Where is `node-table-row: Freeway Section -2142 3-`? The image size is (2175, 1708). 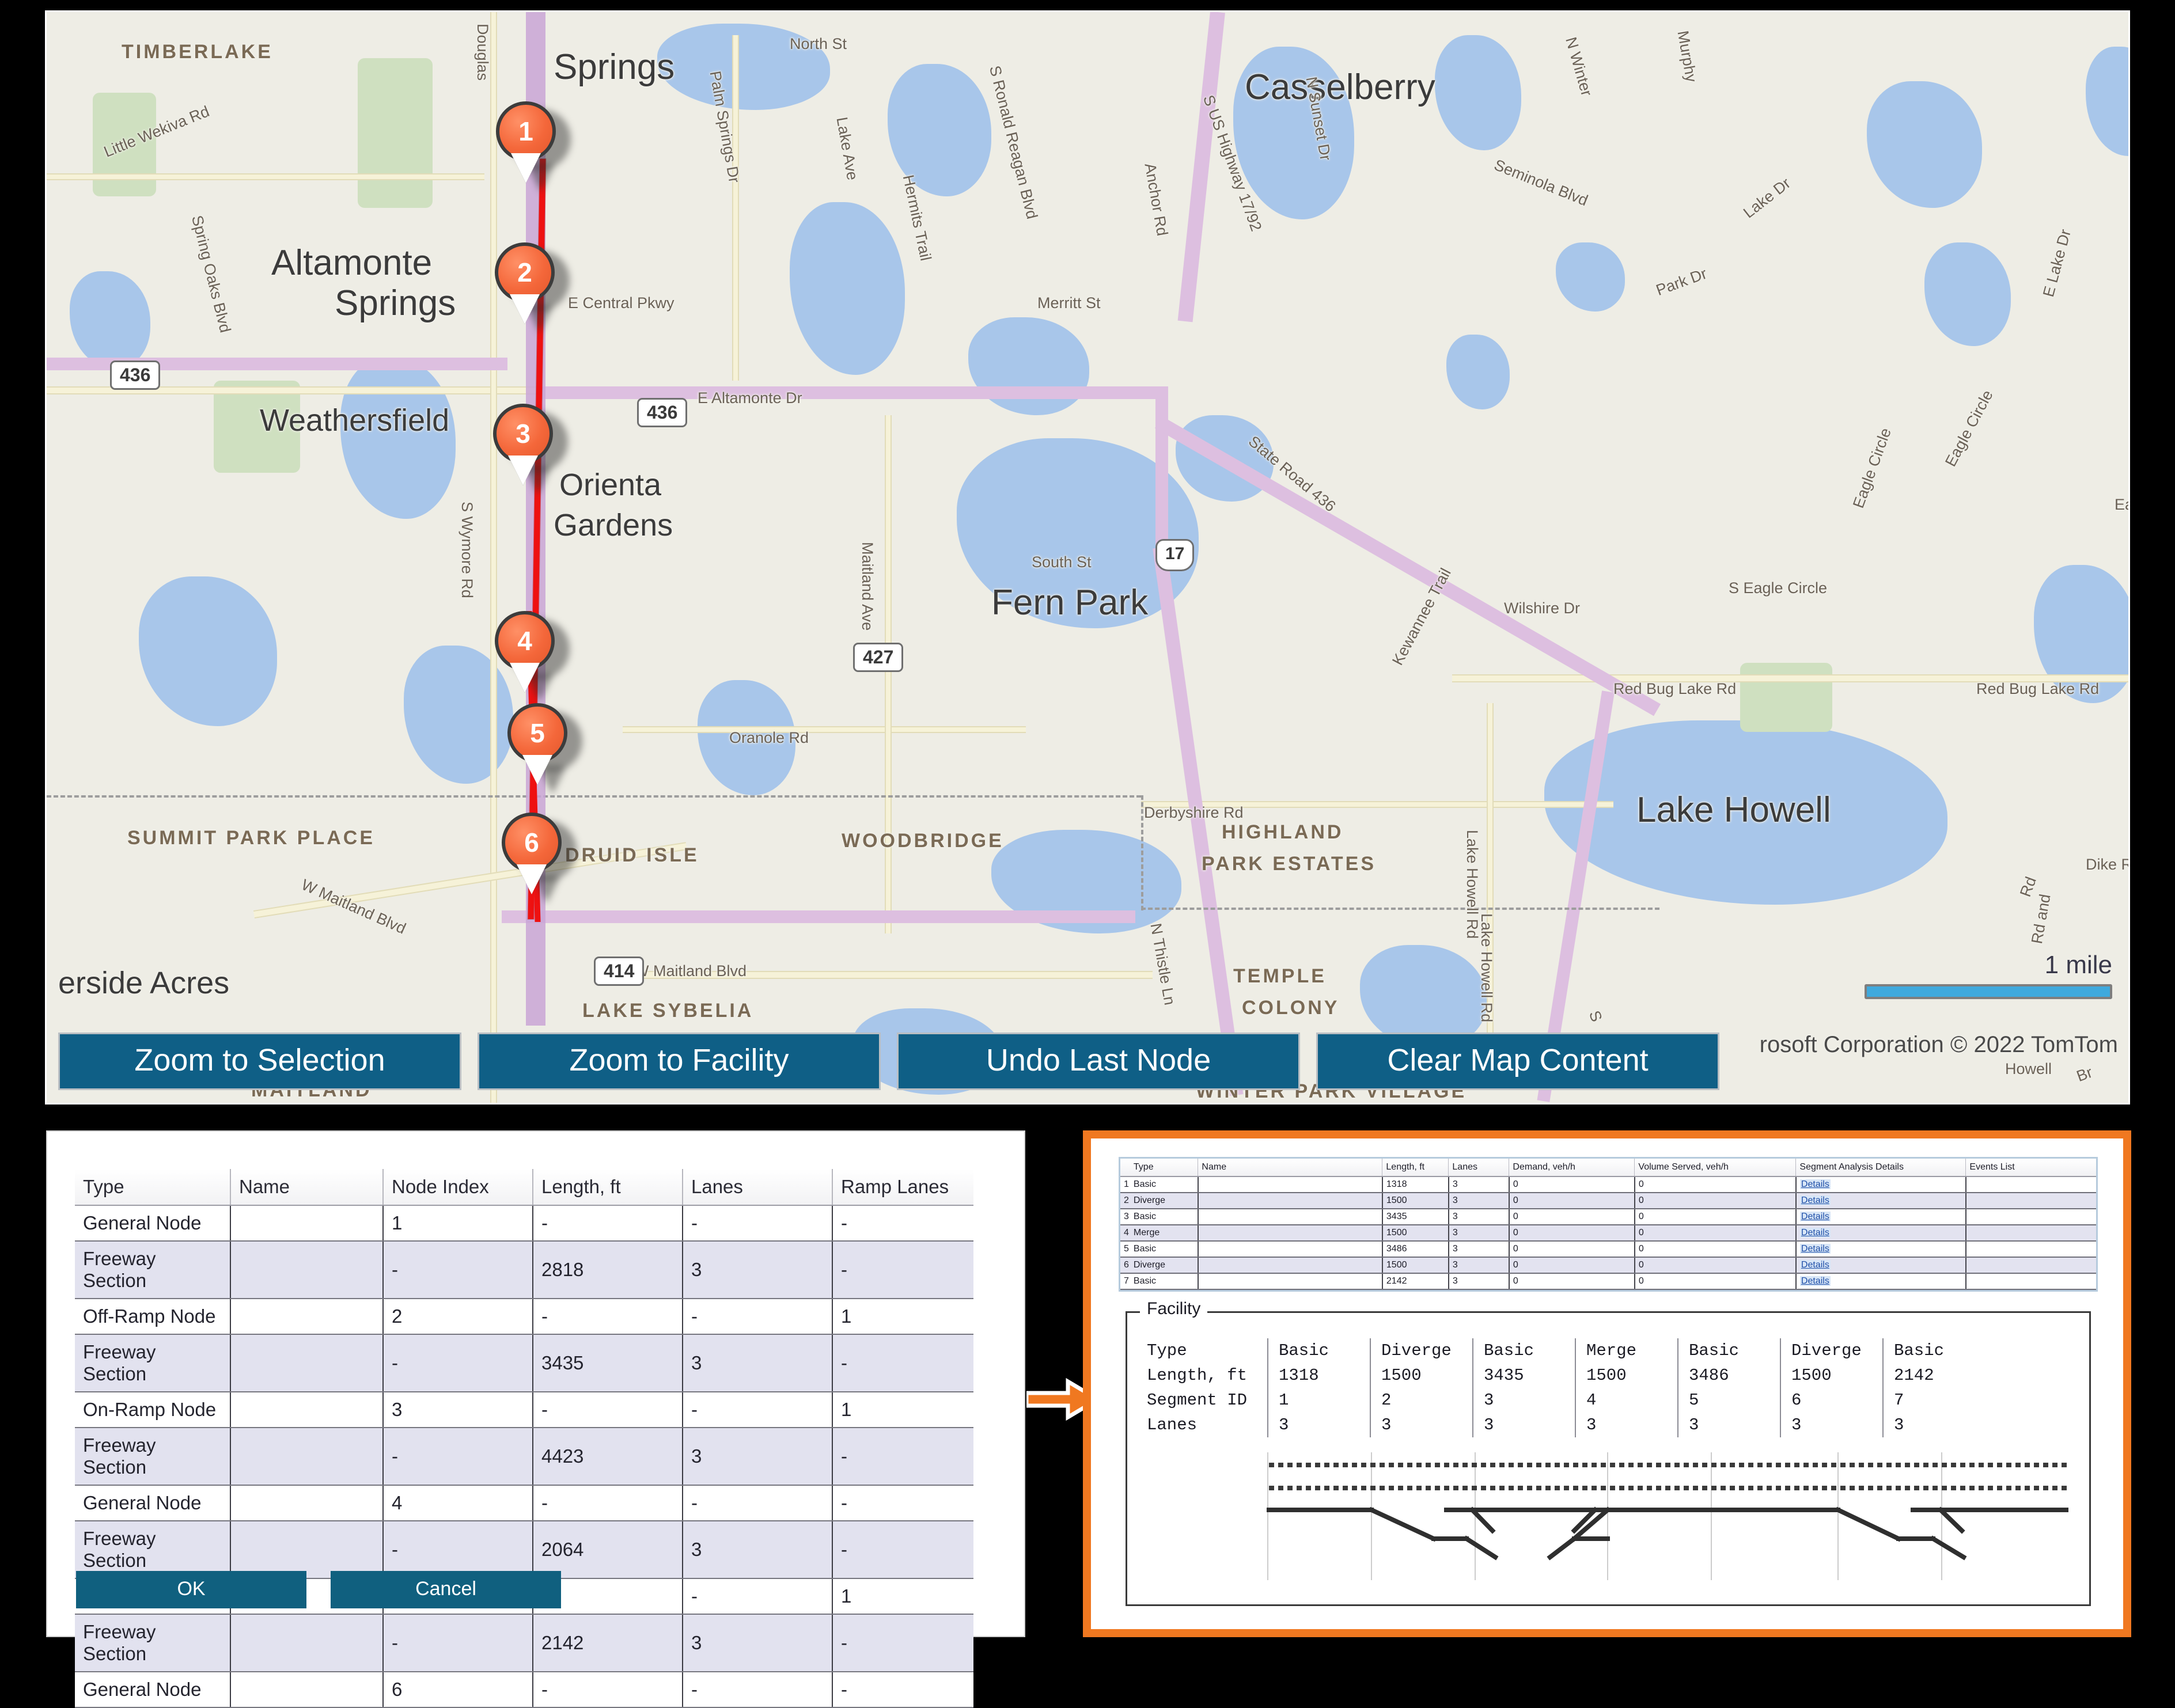
node-table-row: Freeway Section -2142 3- is located at coordinates (524, 1643).